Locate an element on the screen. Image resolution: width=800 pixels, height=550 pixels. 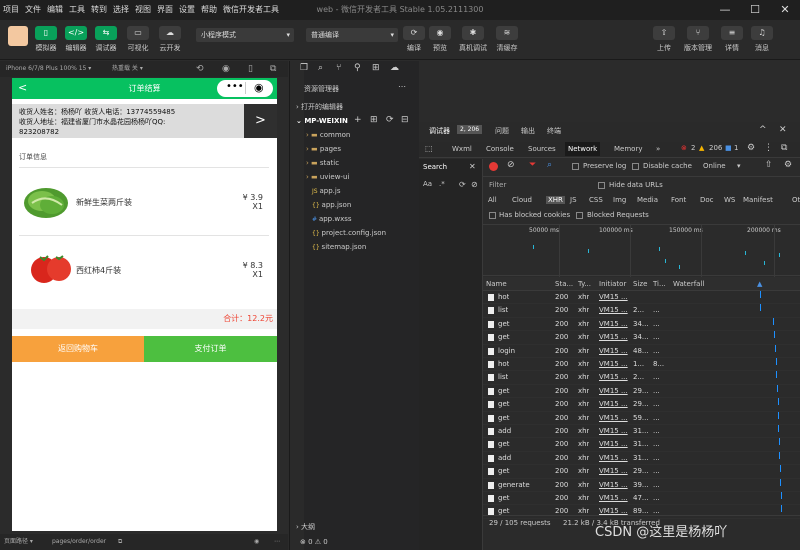
extensions-icon: ⊞ is located at coordinates (376, 68).